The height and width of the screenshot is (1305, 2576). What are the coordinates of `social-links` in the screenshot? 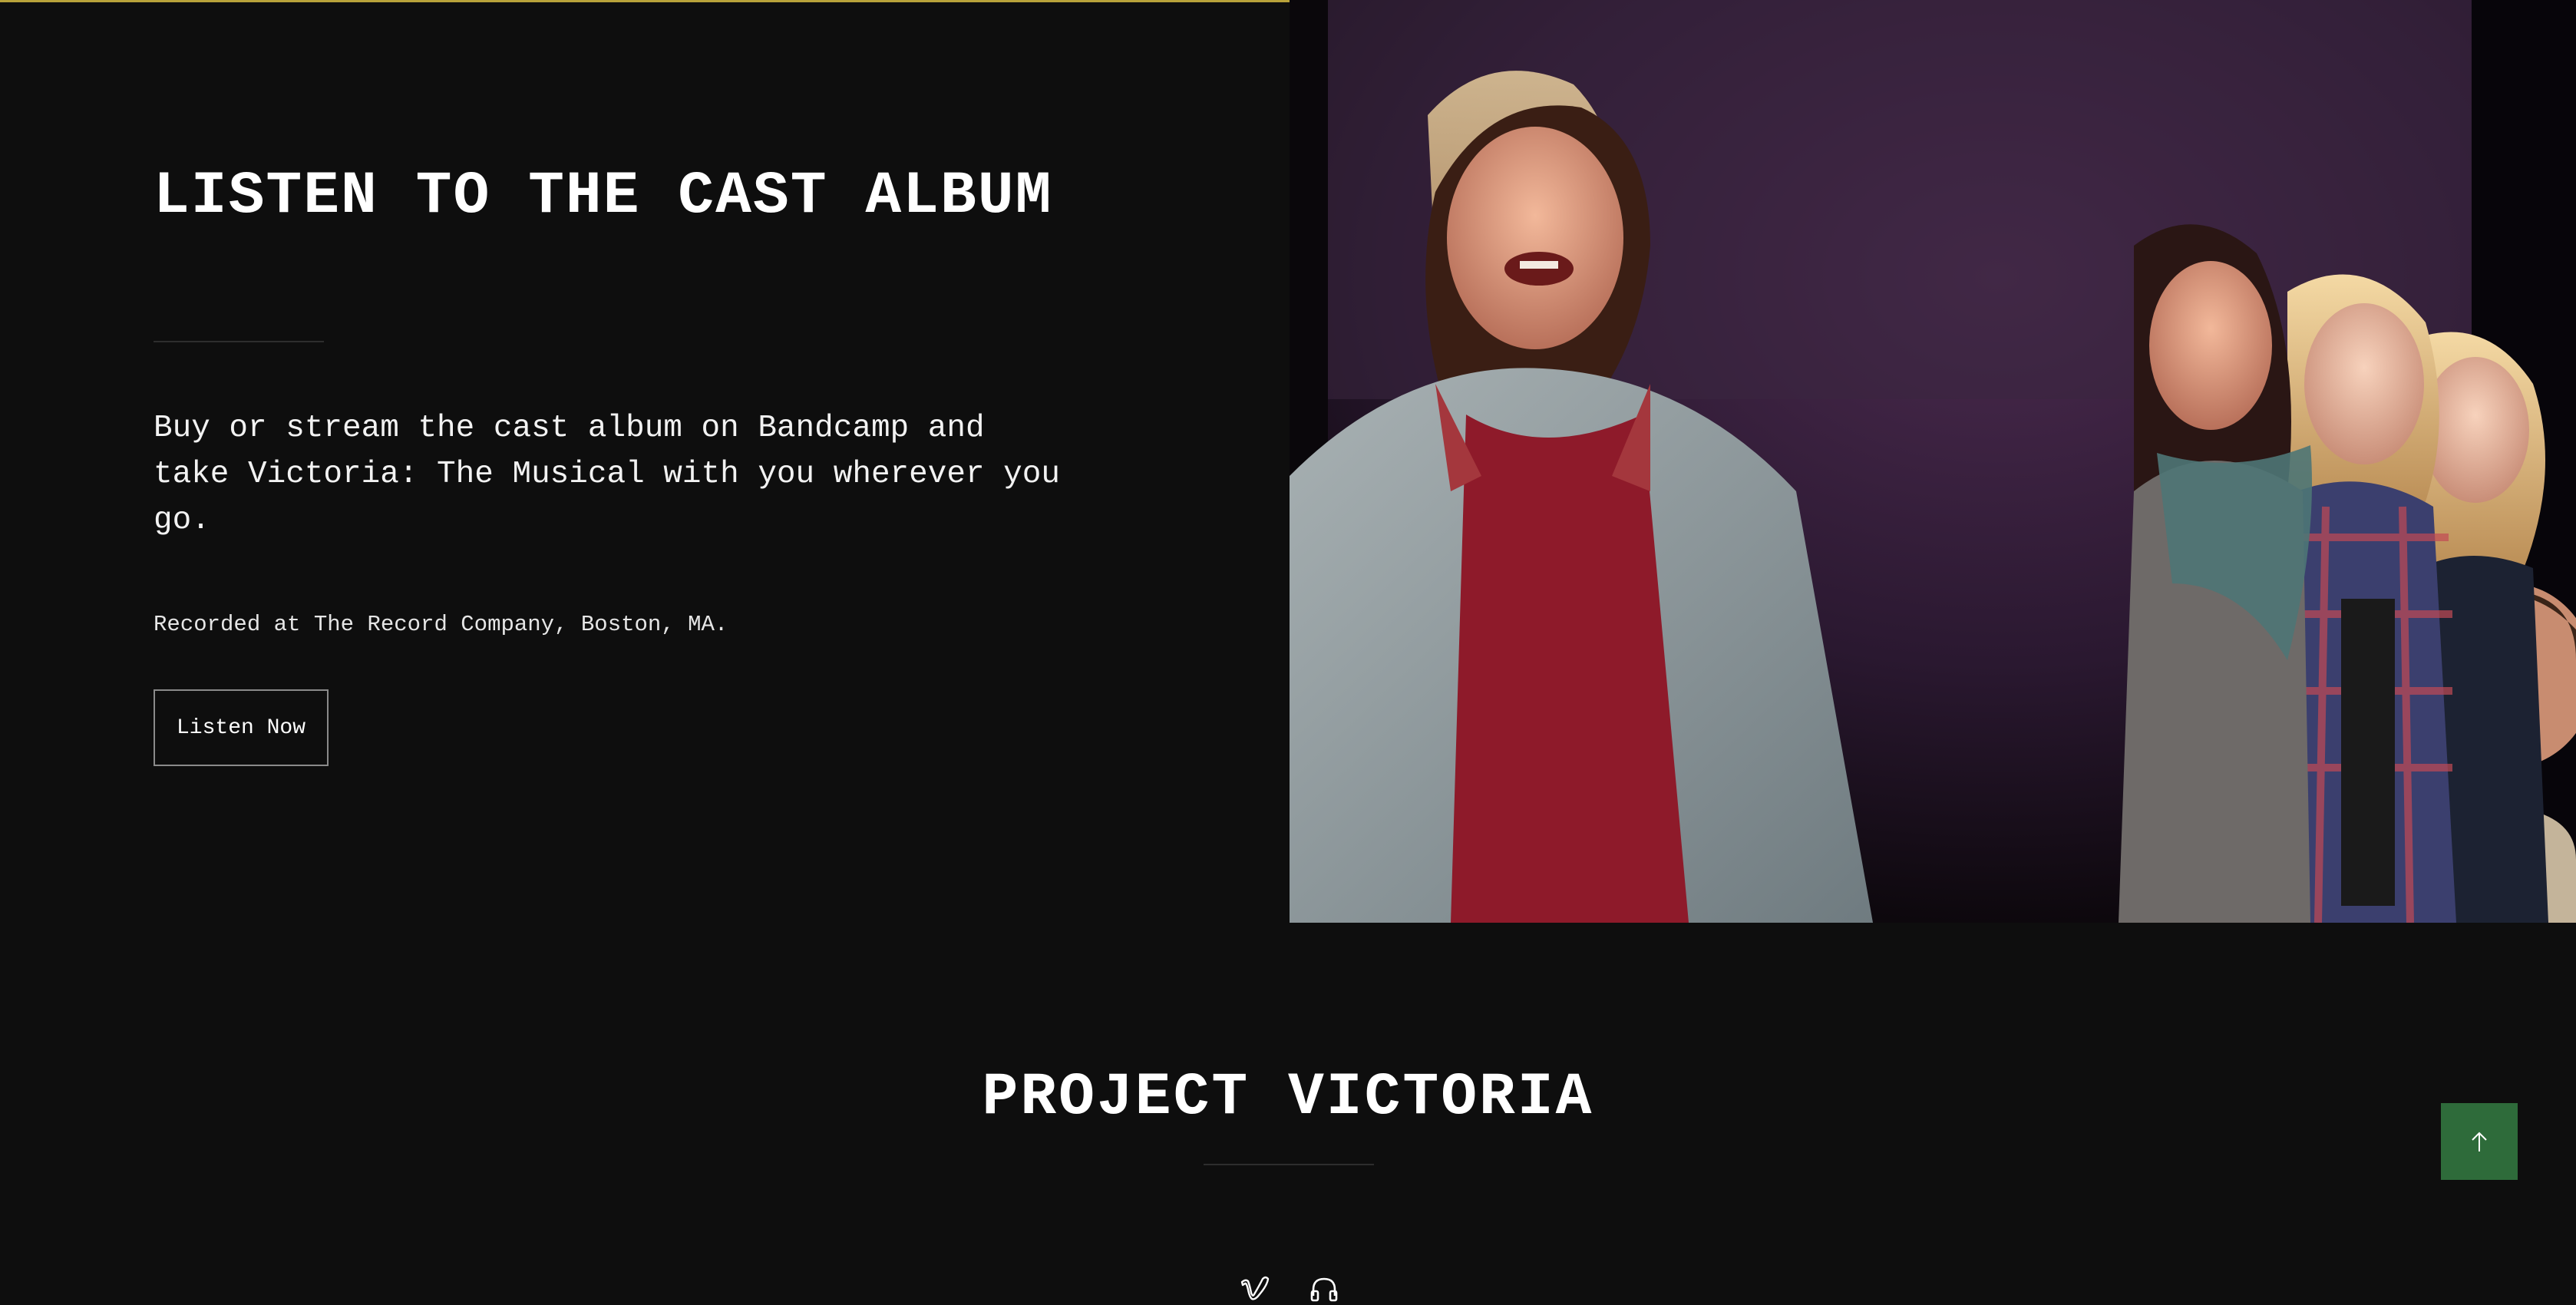 It's located at (1289, 1287).